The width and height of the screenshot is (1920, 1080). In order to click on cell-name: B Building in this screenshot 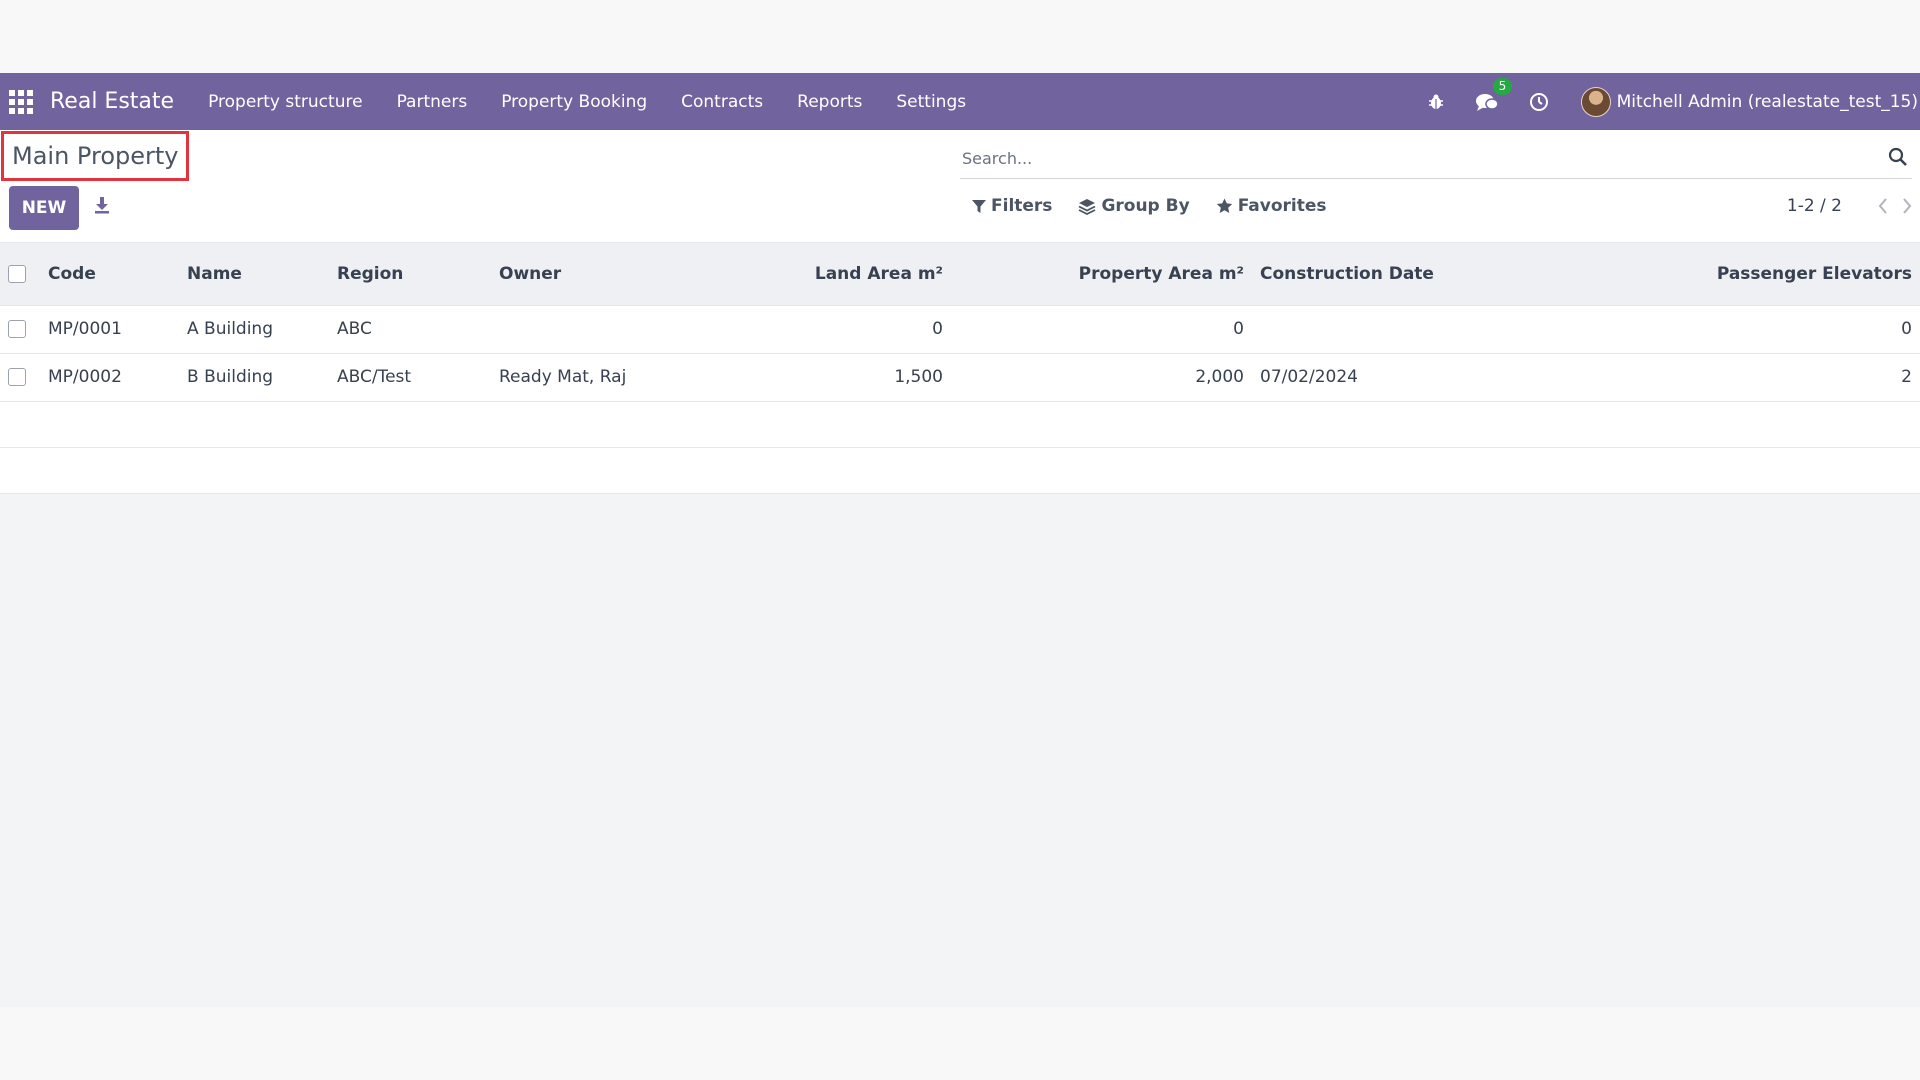, I will do `click(254, 377)`.